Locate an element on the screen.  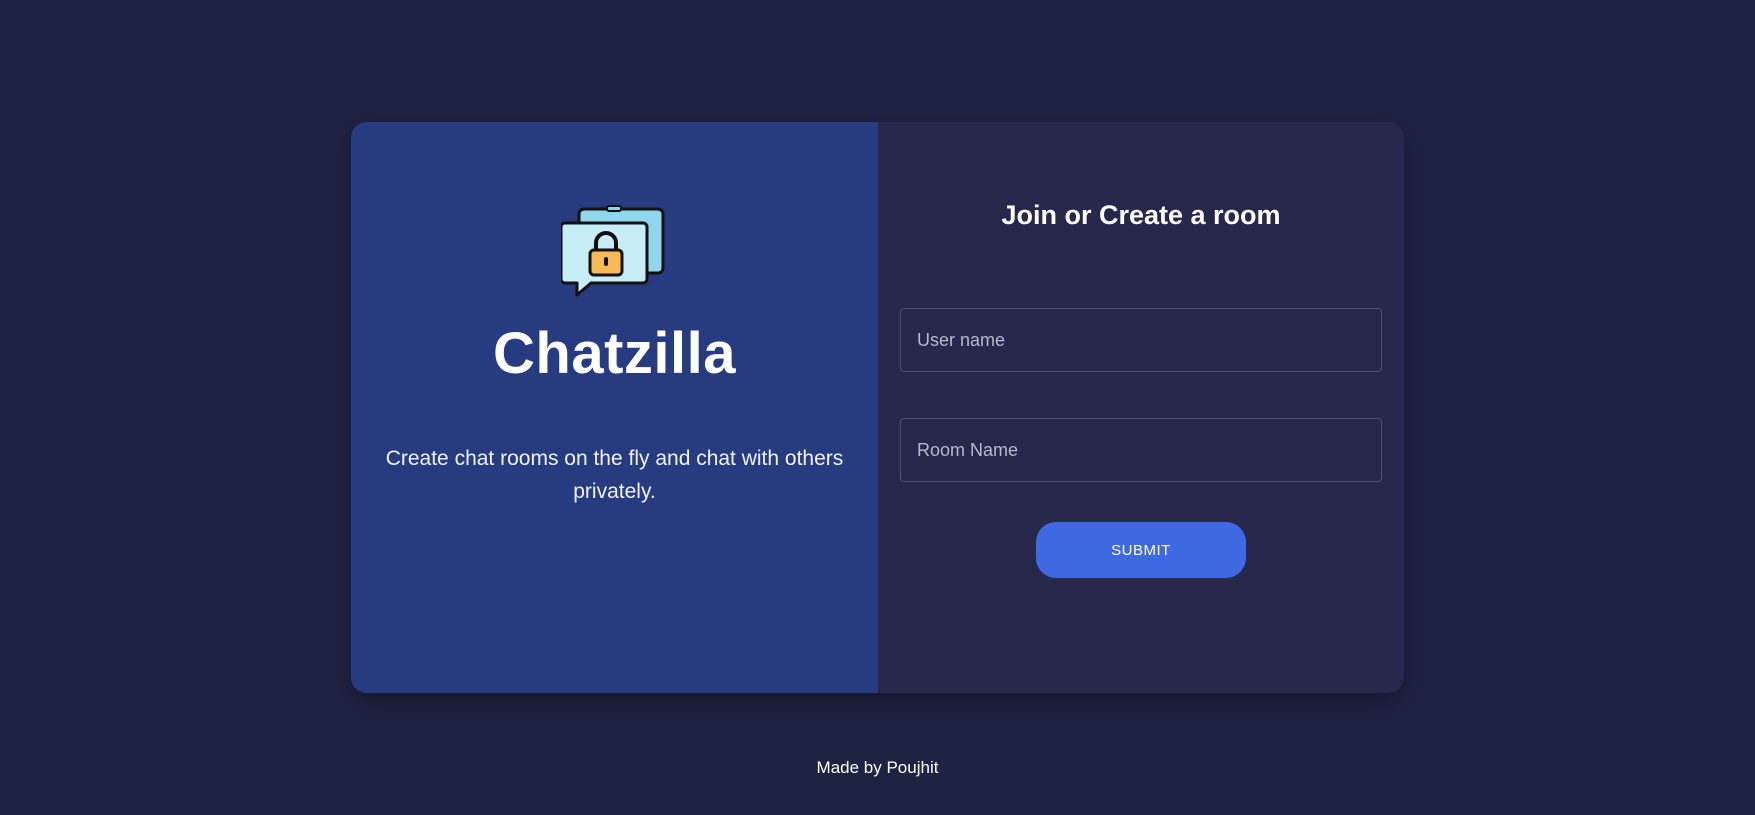
submit-button: SUBMIT is located at coordinates (1141, 550).